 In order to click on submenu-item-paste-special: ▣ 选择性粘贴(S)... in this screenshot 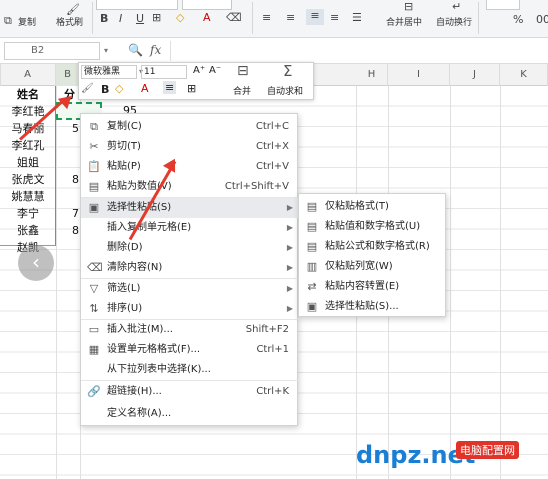, I will do `click(373, 307)`.